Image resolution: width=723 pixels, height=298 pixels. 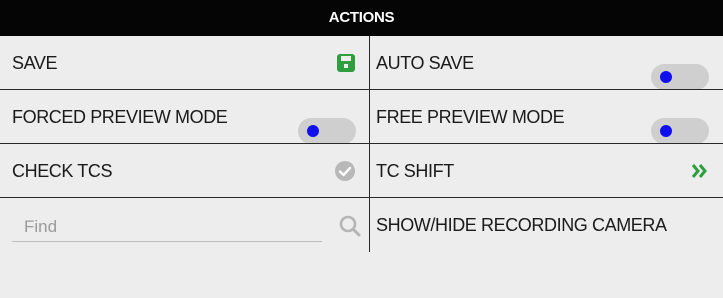 What do you see at coordinates (120, 116) in the screenshot?
I see `forced-preview-label: FORCED PREVIEW MODE` at bounding box center [120, 116].